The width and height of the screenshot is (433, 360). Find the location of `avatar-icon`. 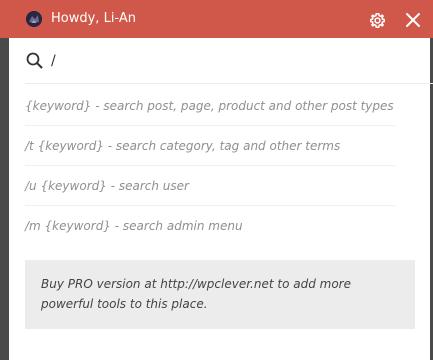

avatar-icon is located at coordinates (34, 19).